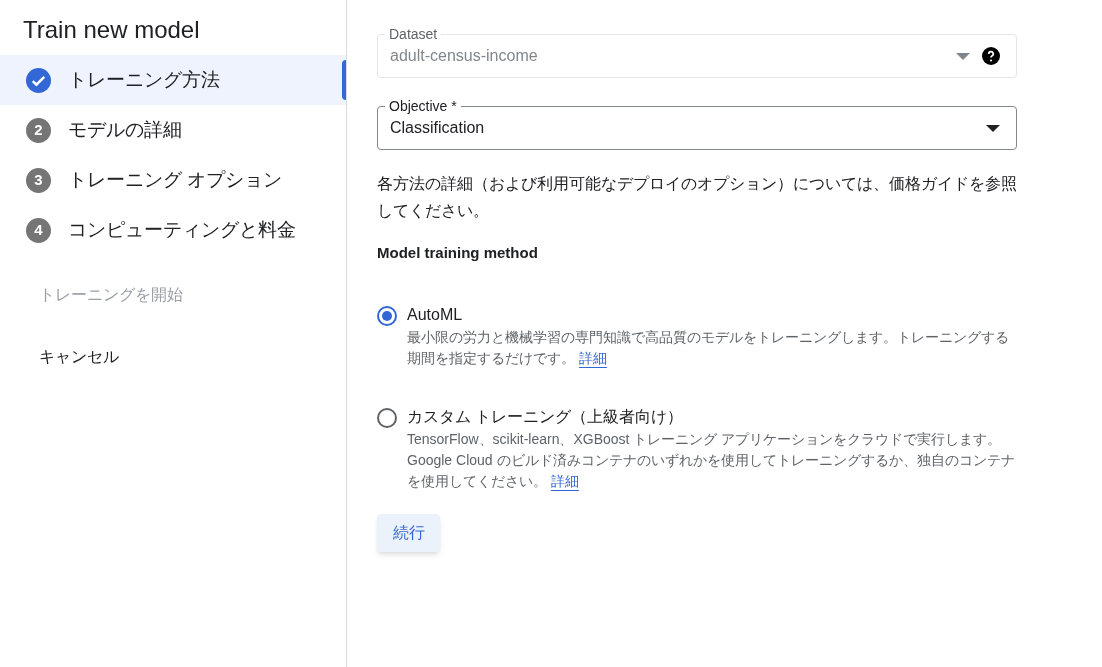  I want to click on step-item: トレーニング方法, so click(173, 80).